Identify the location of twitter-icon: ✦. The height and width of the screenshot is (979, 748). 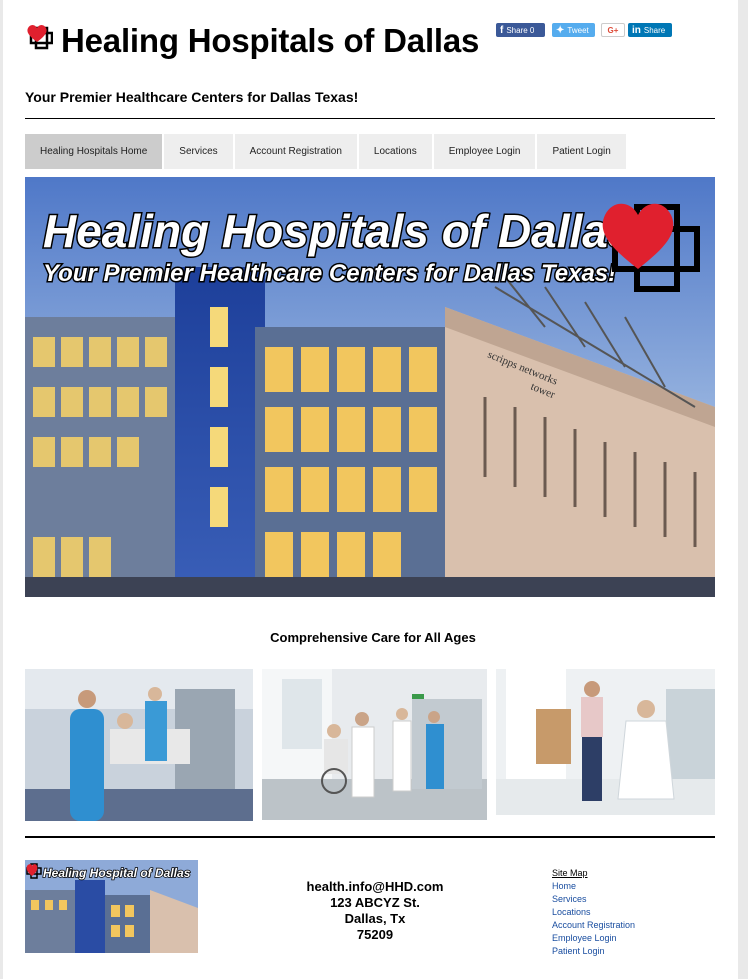
(560, 30).